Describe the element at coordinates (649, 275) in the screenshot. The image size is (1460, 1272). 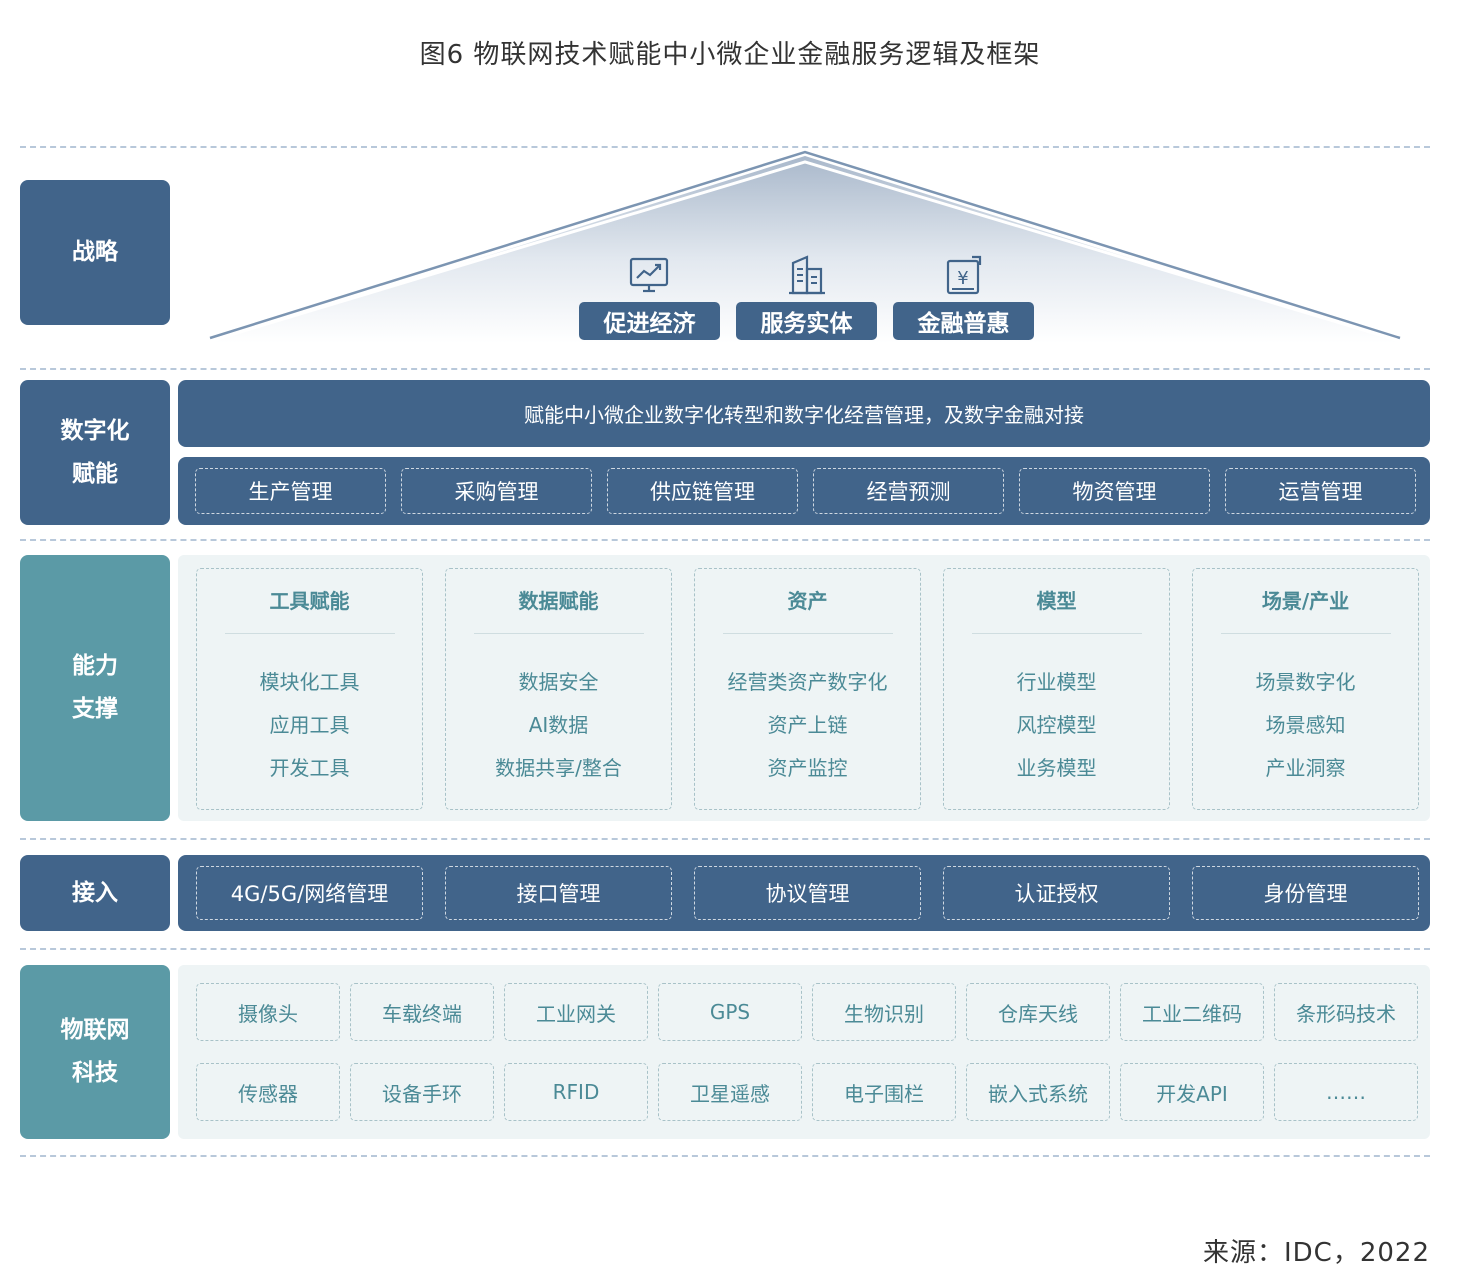
I see `chart-monitor-icon` at that location.